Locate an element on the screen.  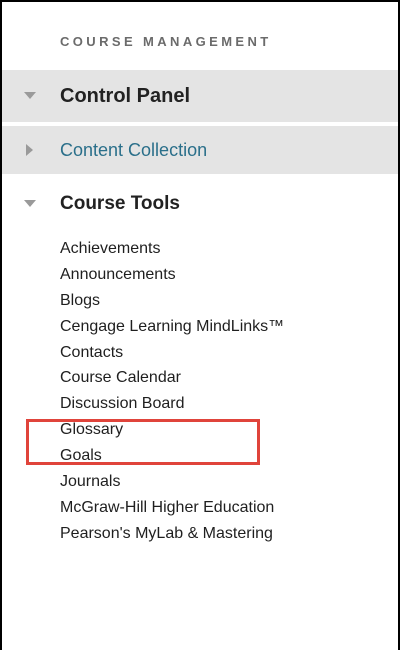
tool-blogs: Blogs is located at coordinates (172, 303).